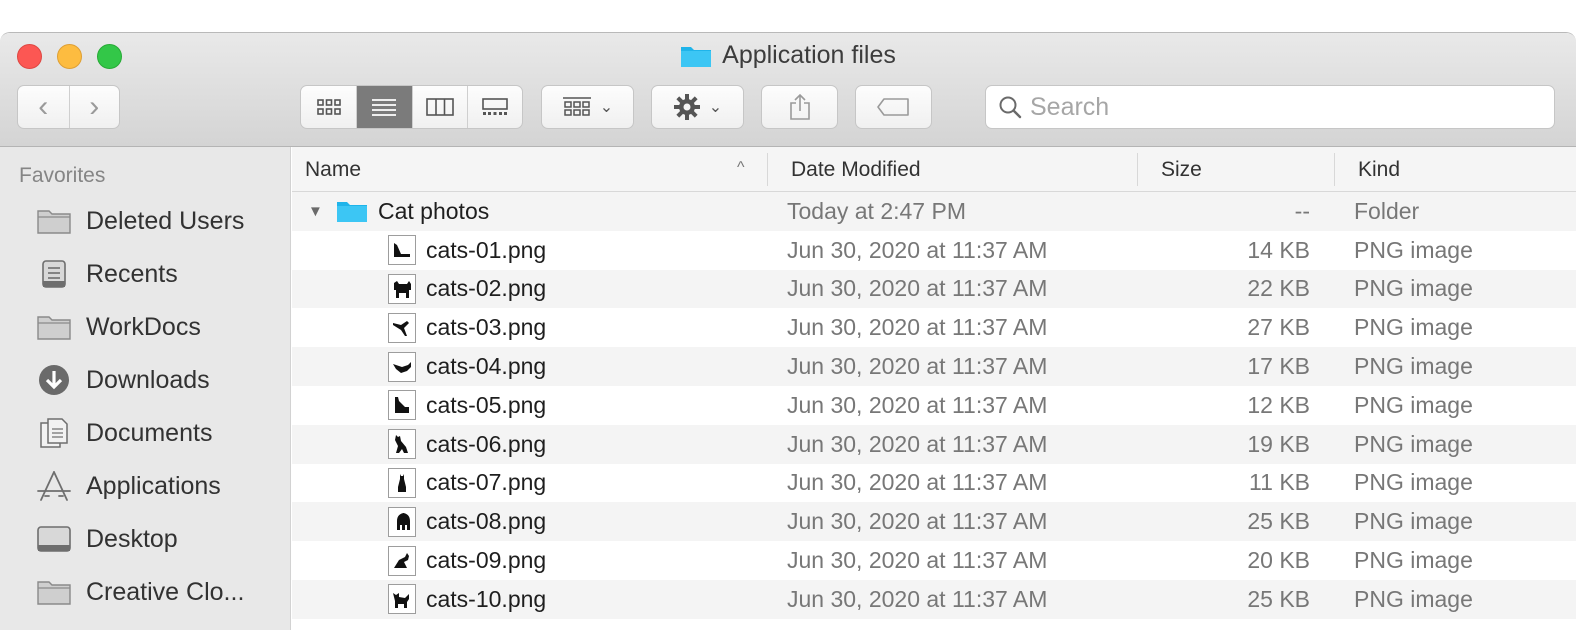  What do you see at coordinates (54, 539) in the screenshot?
I see `desktop-icon` at bounding box center [54, 539].